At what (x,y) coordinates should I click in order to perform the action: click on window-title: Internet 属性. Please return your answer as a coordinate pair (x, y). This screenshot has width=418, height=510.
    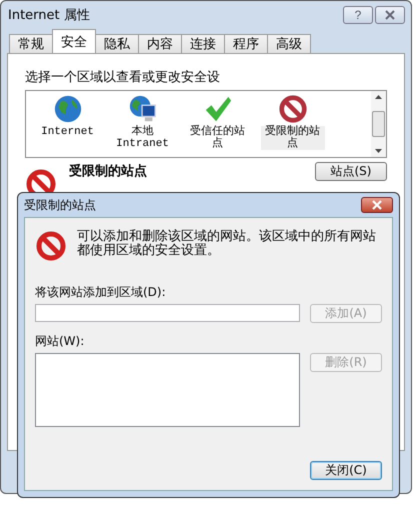
    Looking at the image, I should click on (48, 15).